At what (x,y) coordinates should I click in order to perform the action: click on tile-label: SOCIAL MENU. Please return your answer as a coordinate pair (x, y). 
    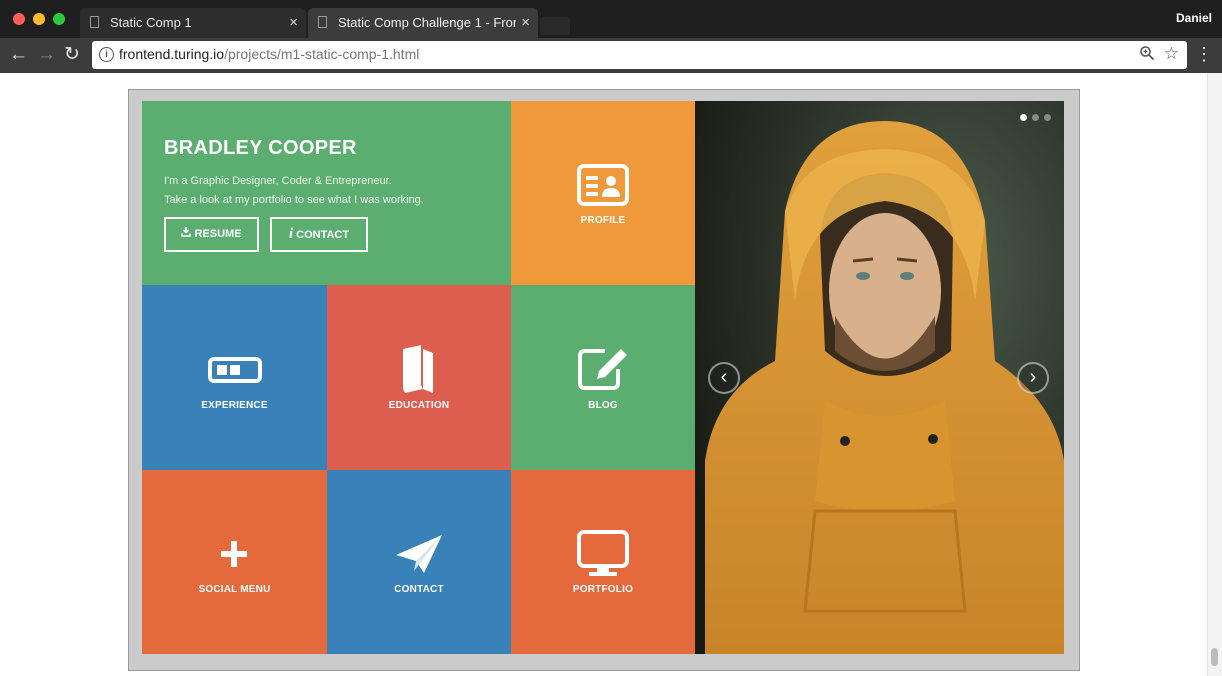
    Looking at the image, I should click on (234, 589).